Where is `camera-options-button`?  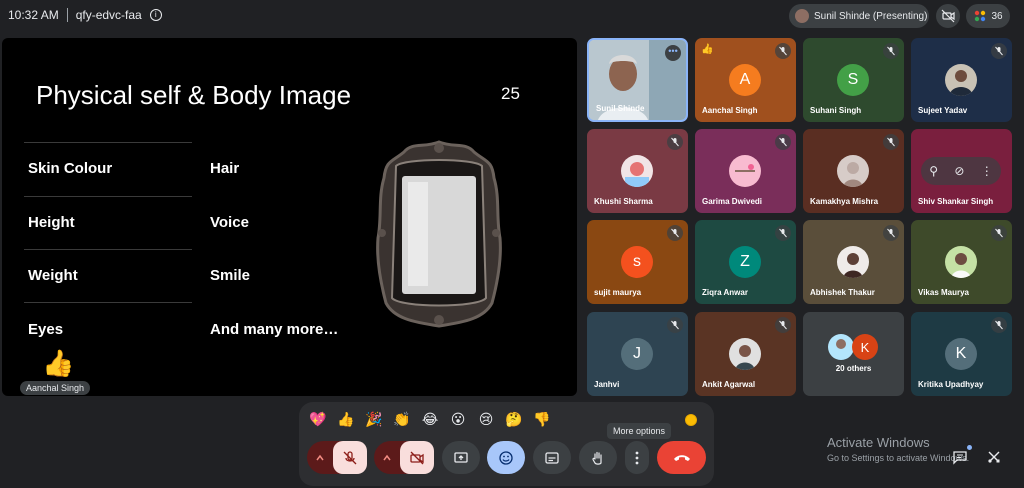
camera-options-button is located at coordinates (387, 457).